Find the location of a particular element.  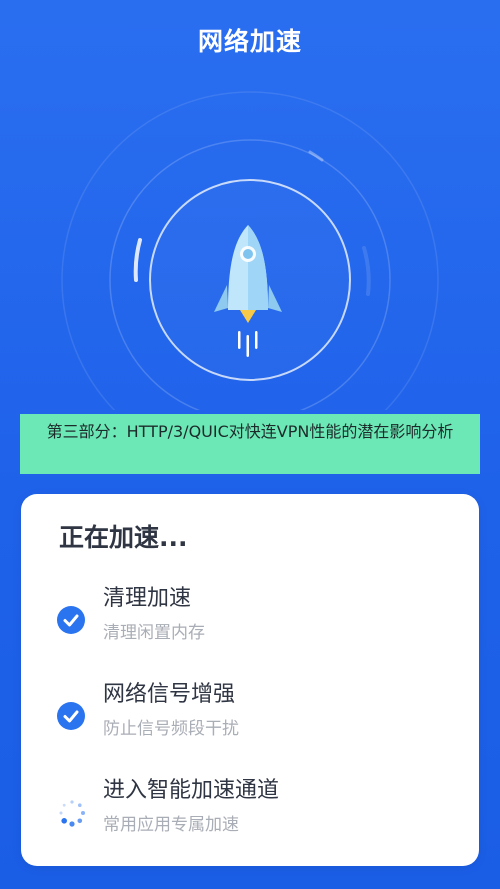

info-banner: 第三部分：HTTP/3/QUIC对快连VPN性能的潜在影响分析 is located at coordinates (250, 444).